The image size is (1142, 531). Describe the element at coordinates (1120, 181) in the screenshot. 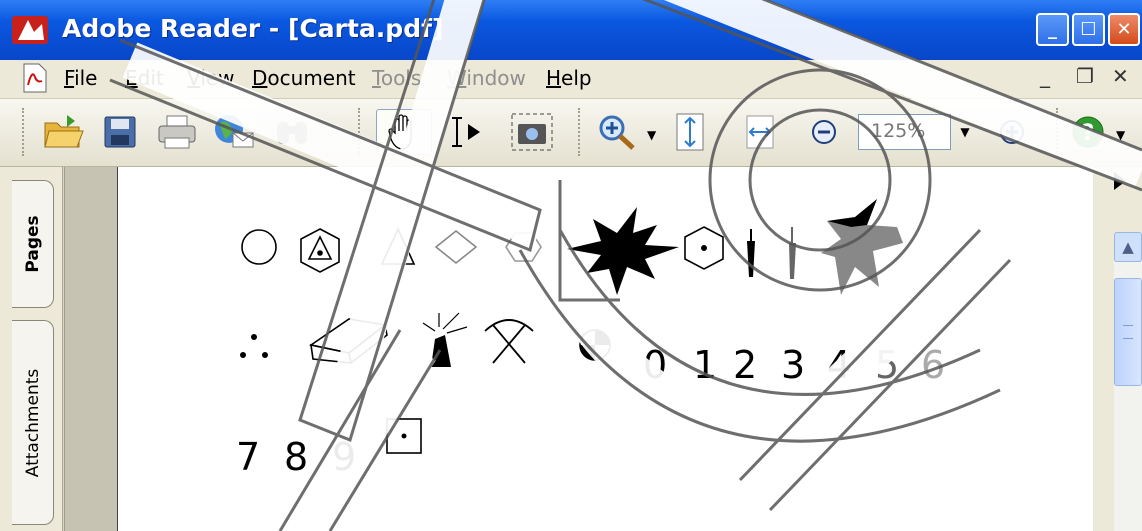

I see `play-icon` at that location.